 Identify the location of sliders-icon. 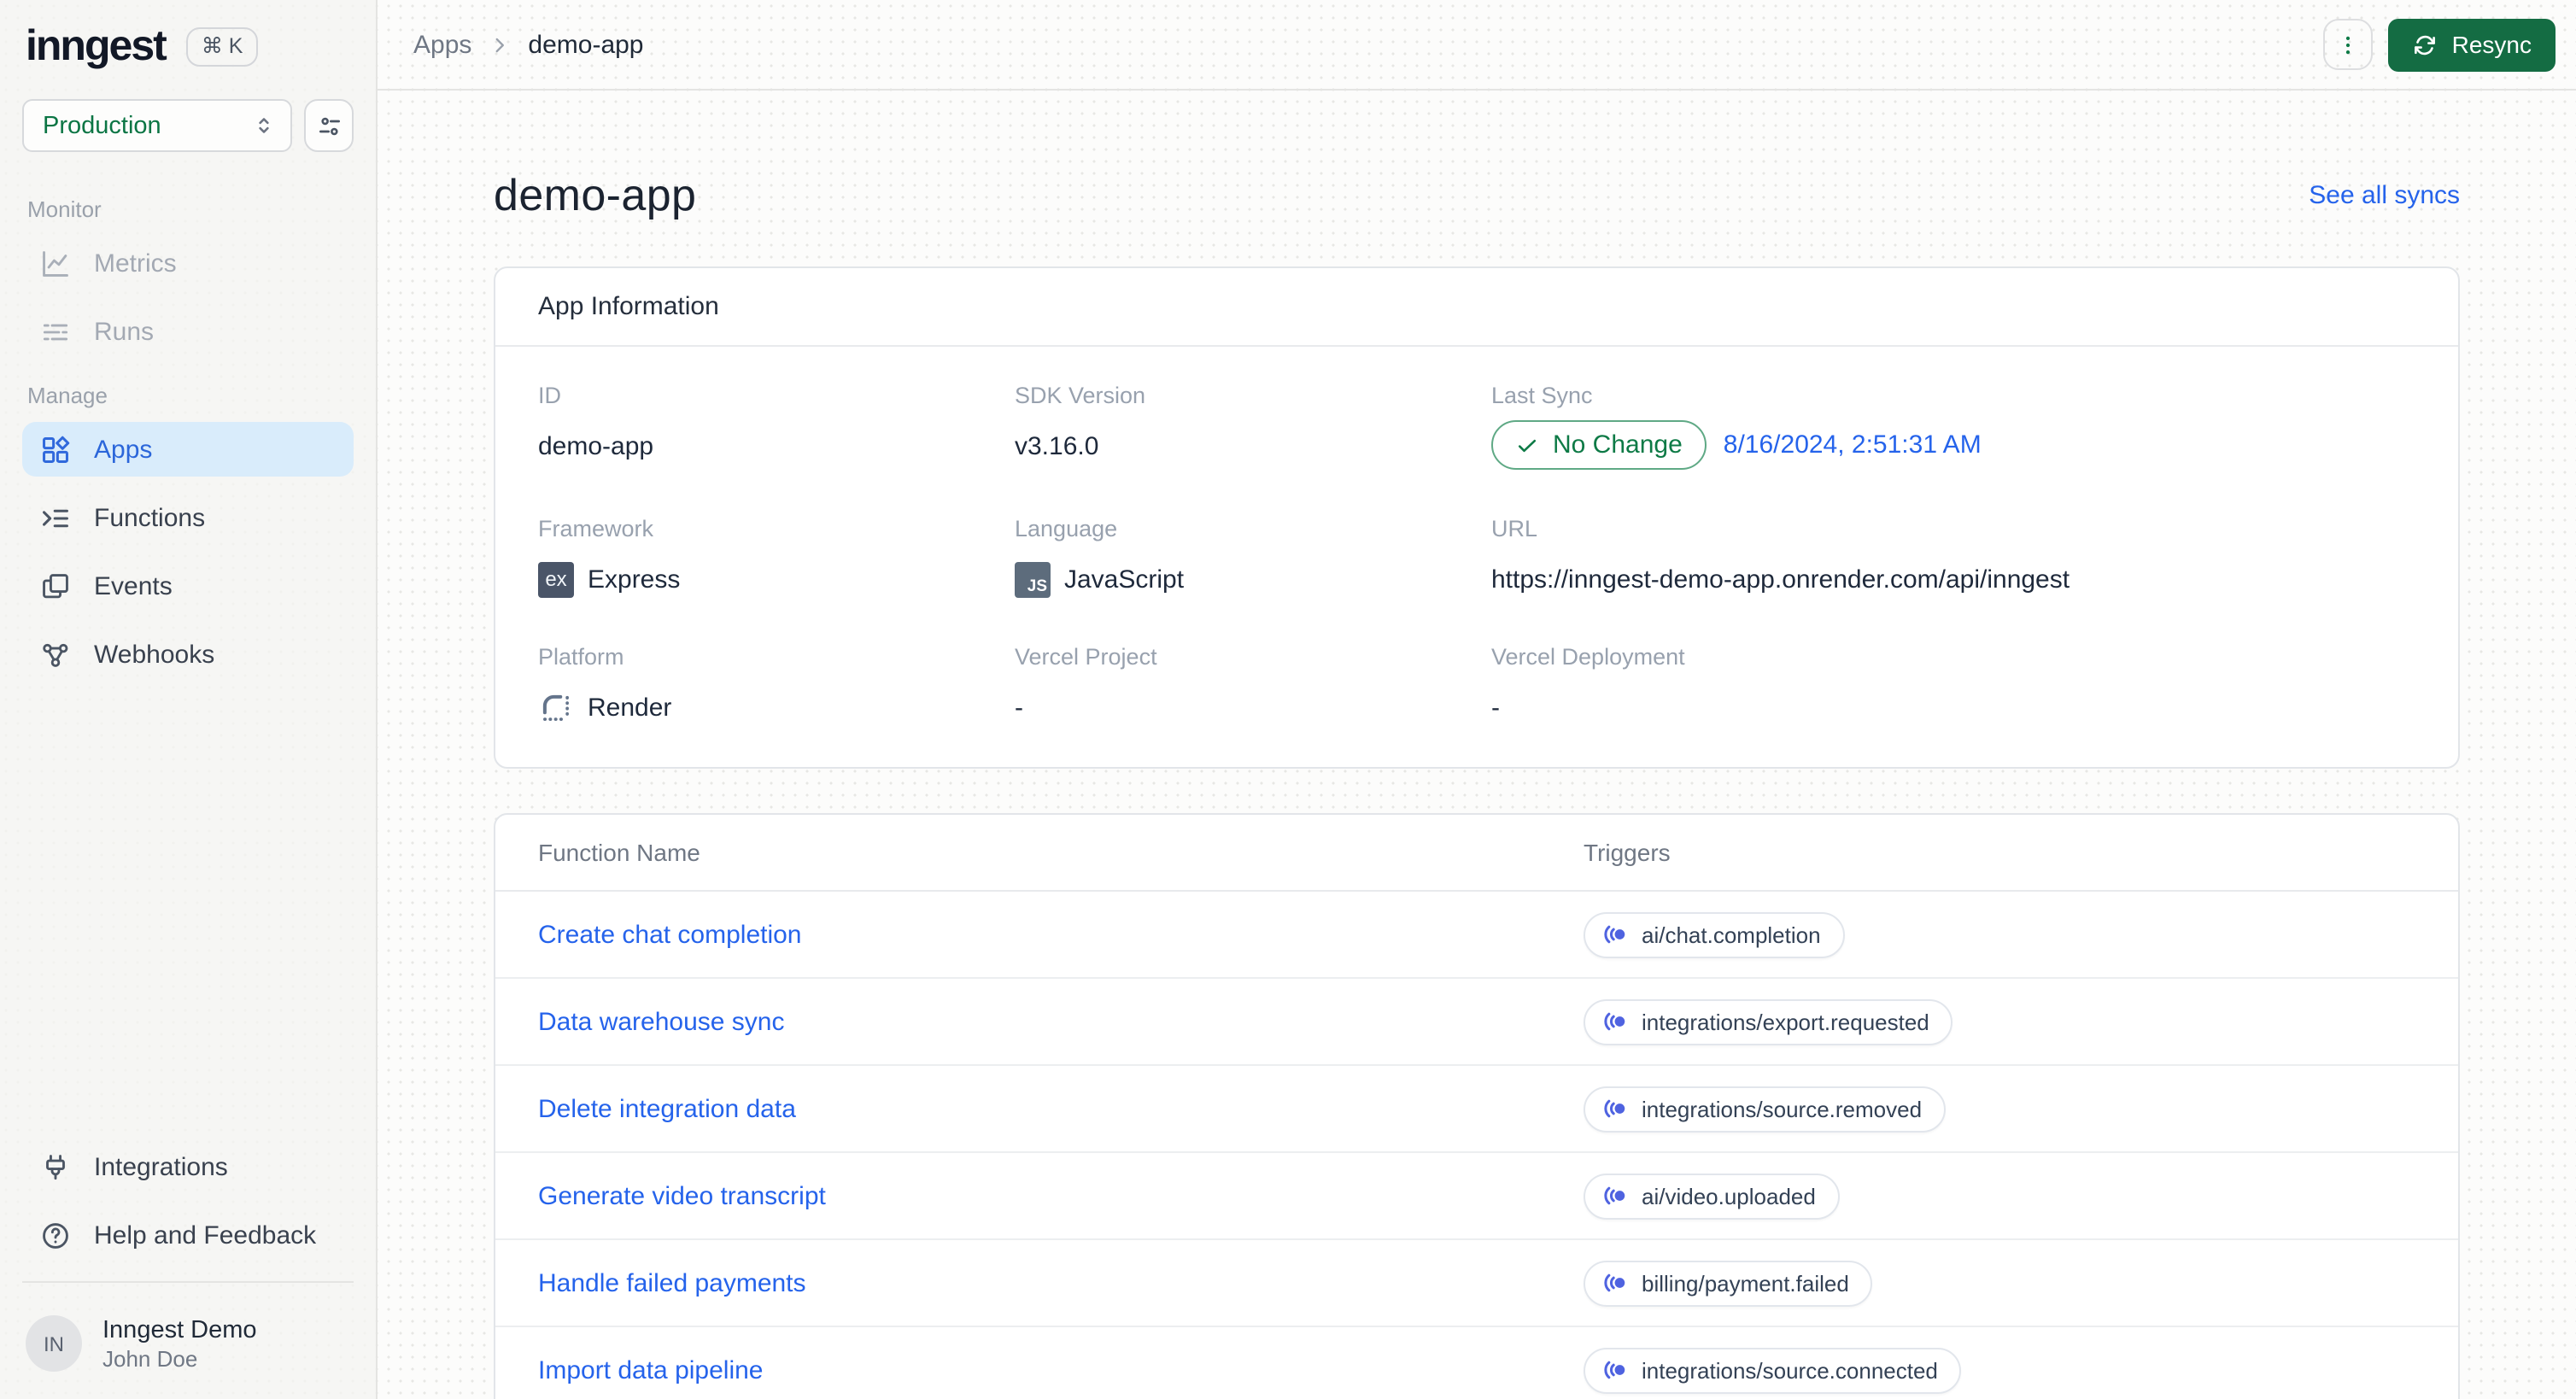
(328, 125).